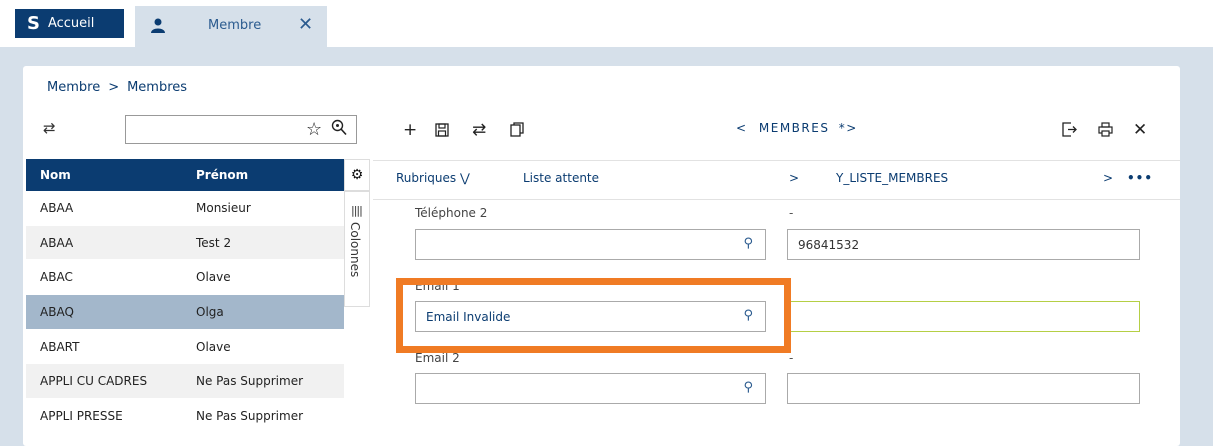  Describe the element at coordinates (158, 27) in the screenshot. I see `person-icon` at that location.